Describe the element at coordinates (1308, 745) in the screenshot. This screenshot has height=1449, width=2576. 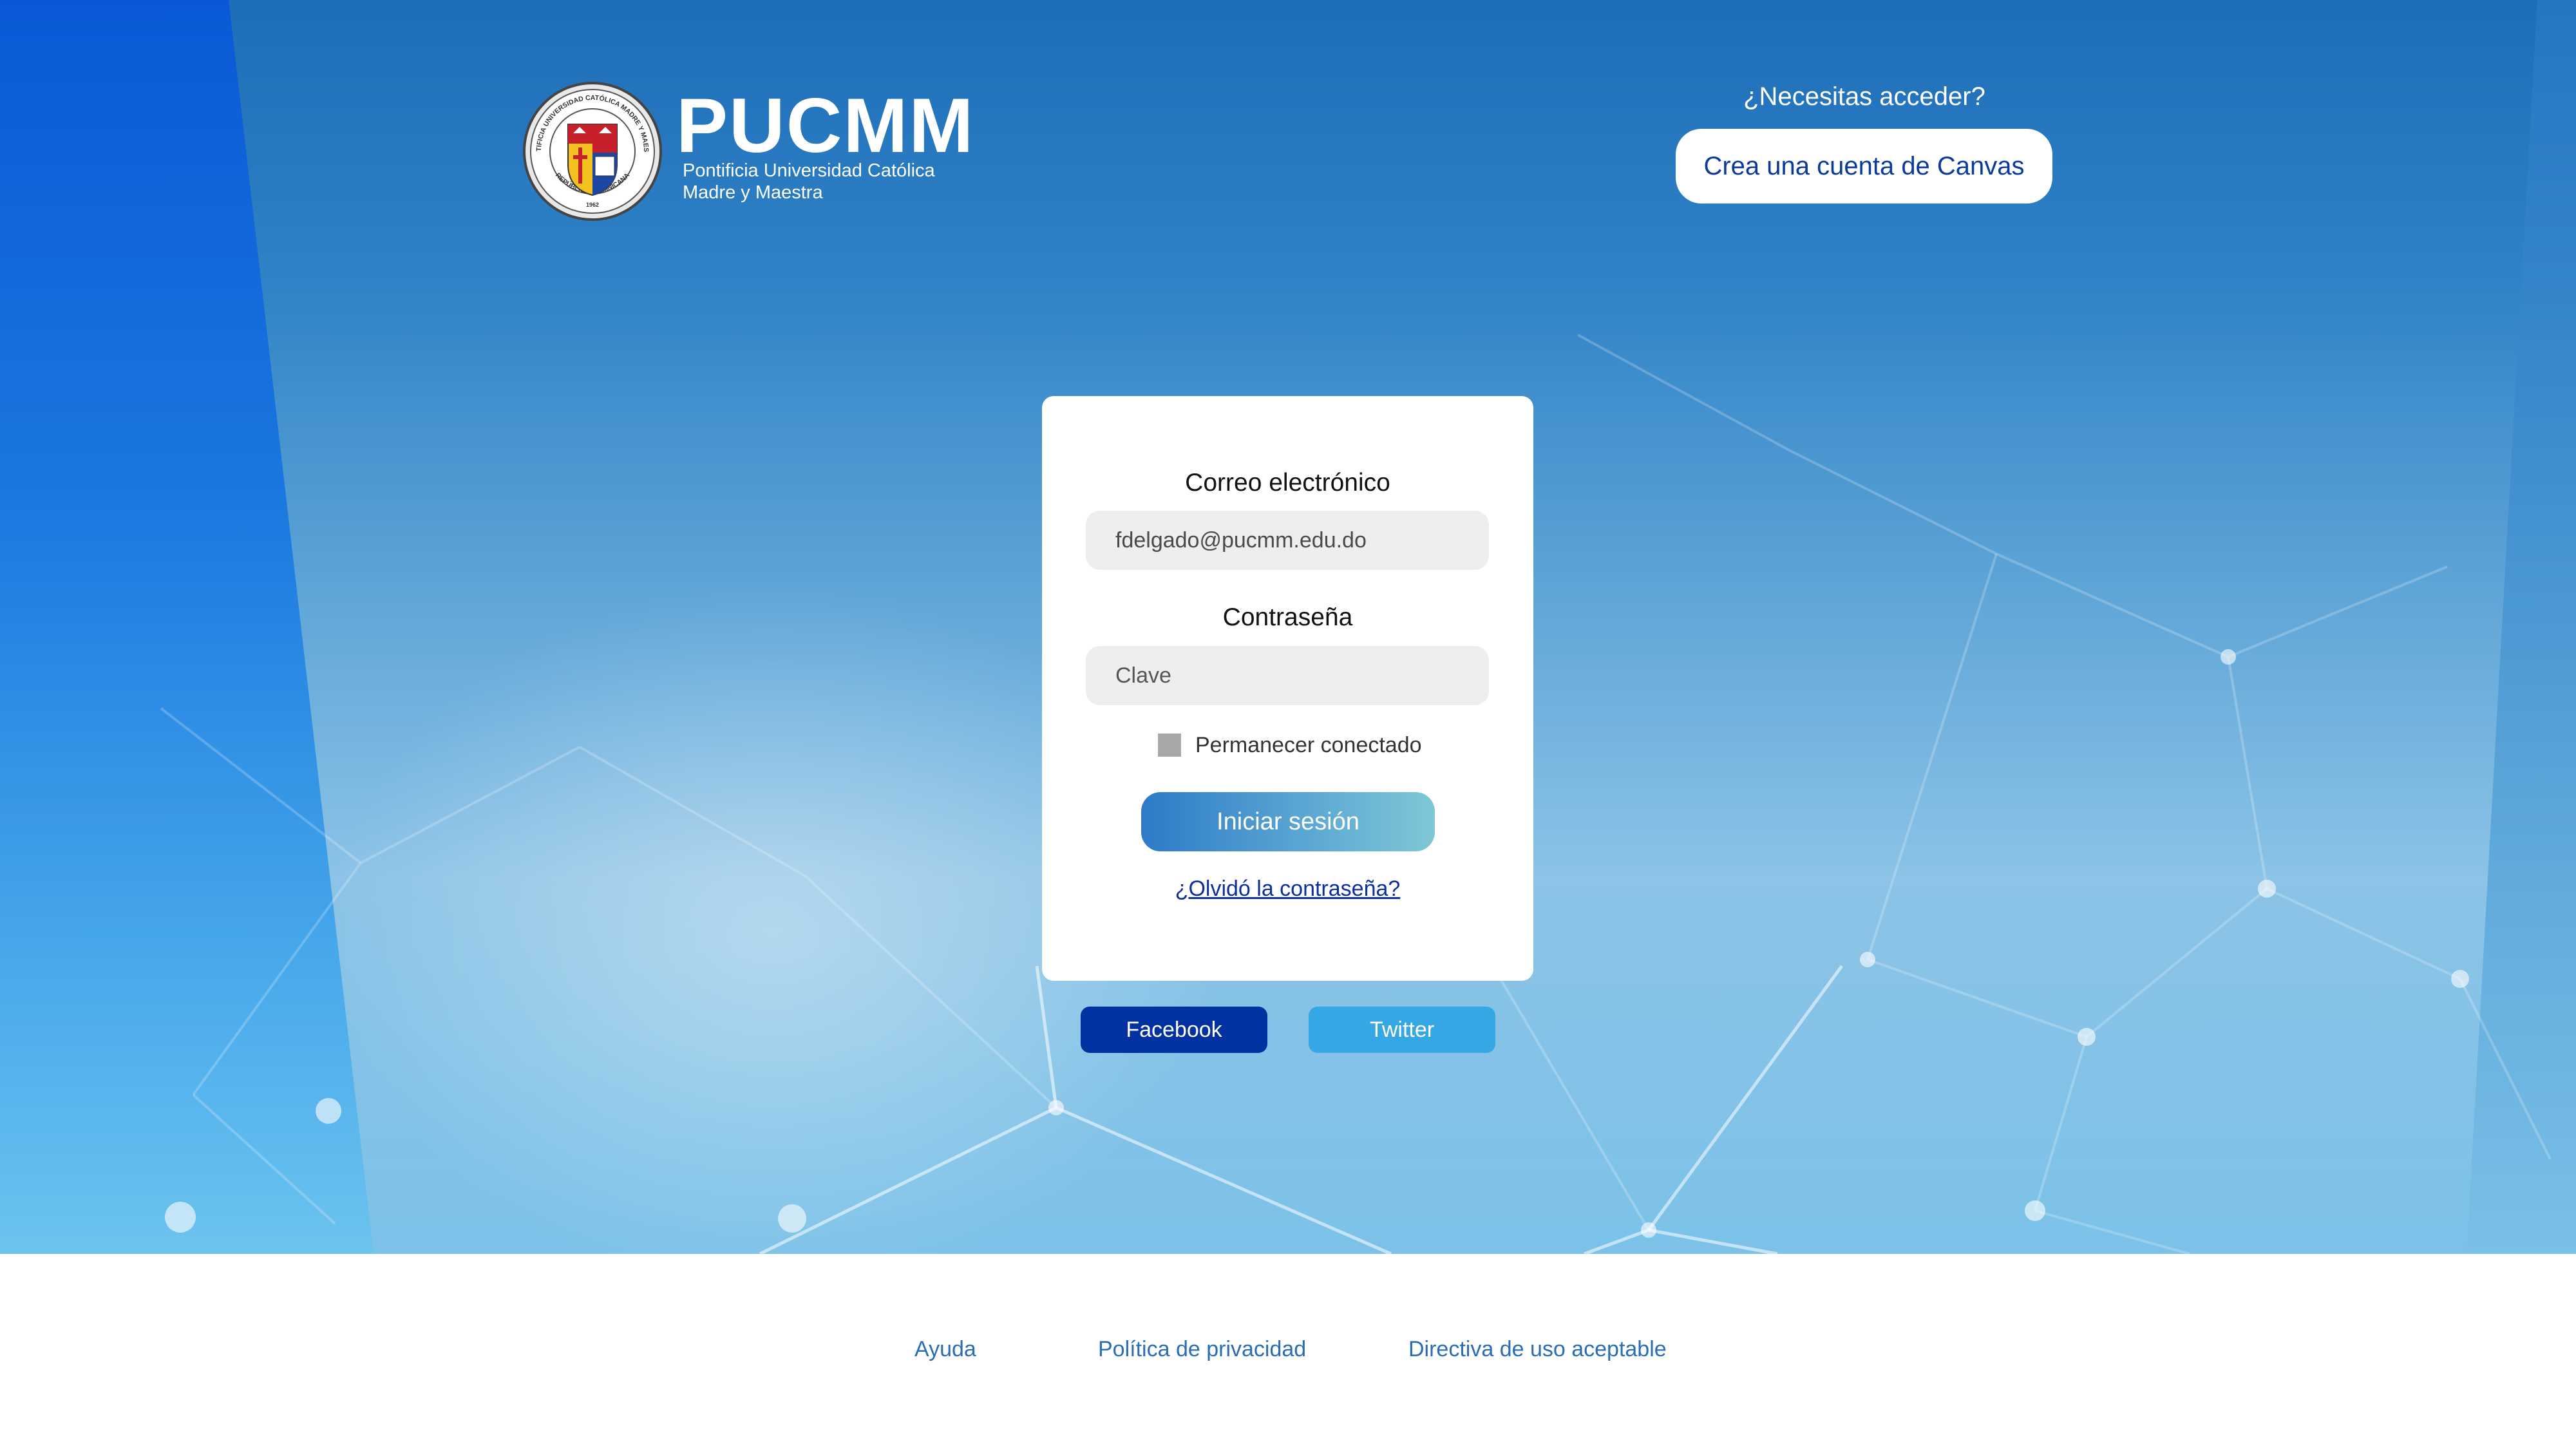
I see `remember-me-label: Permanecer conectado` at that location.